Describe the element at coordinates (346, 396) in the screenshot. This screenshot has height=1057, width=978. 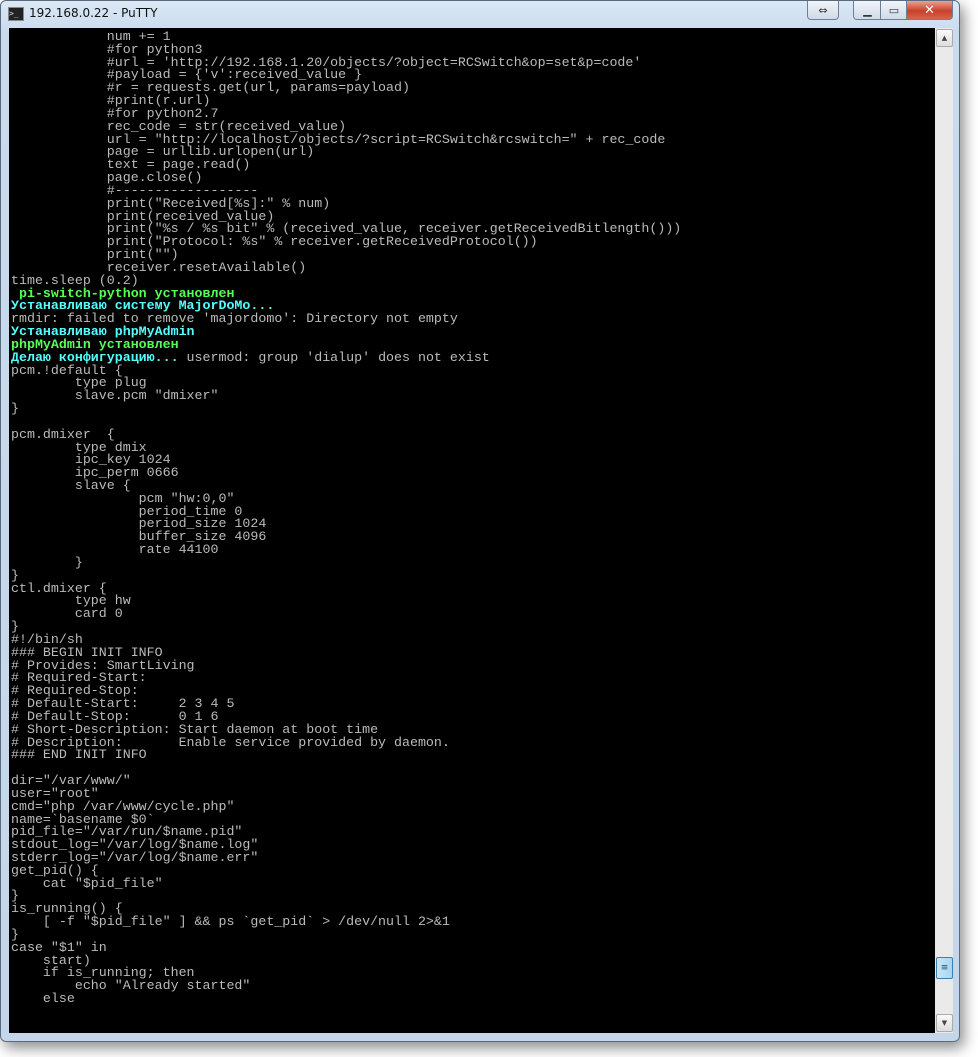
I see `terminal-line: slave.pcm "dmixer"` at that location.